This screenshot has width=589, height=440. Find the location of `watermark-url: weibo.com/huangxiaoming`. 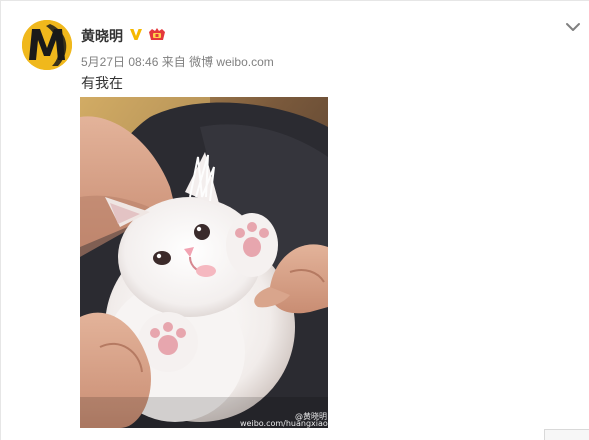

watermark-url: weibo.com/huangxiaoming is located at coordinates (284, 423).